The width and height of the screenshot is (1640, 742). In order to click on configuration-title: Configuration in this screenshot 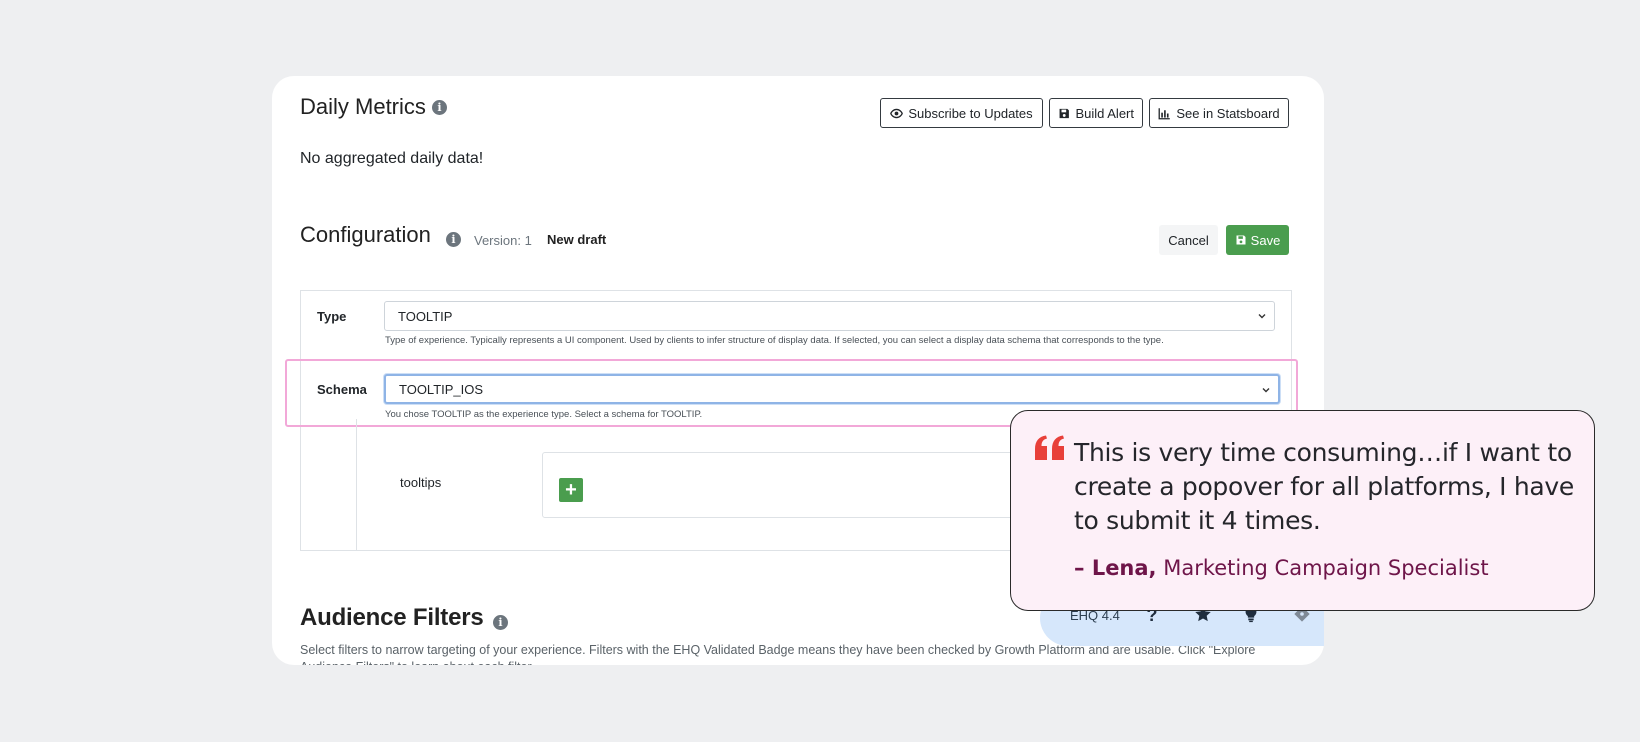, I will do `click(365, 234)`.